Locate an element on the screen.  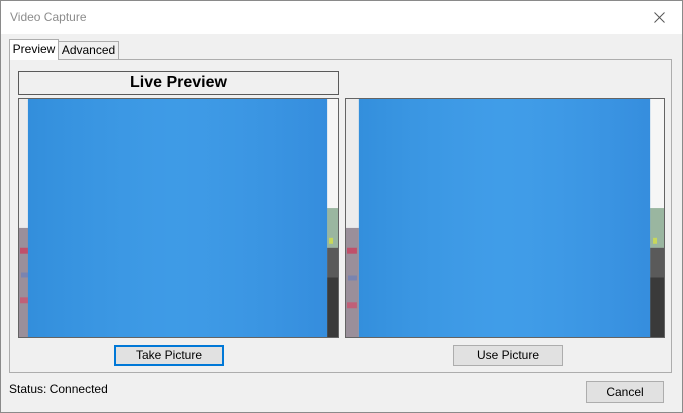
window-title: Video Capture is located at coordinates (48, 17).